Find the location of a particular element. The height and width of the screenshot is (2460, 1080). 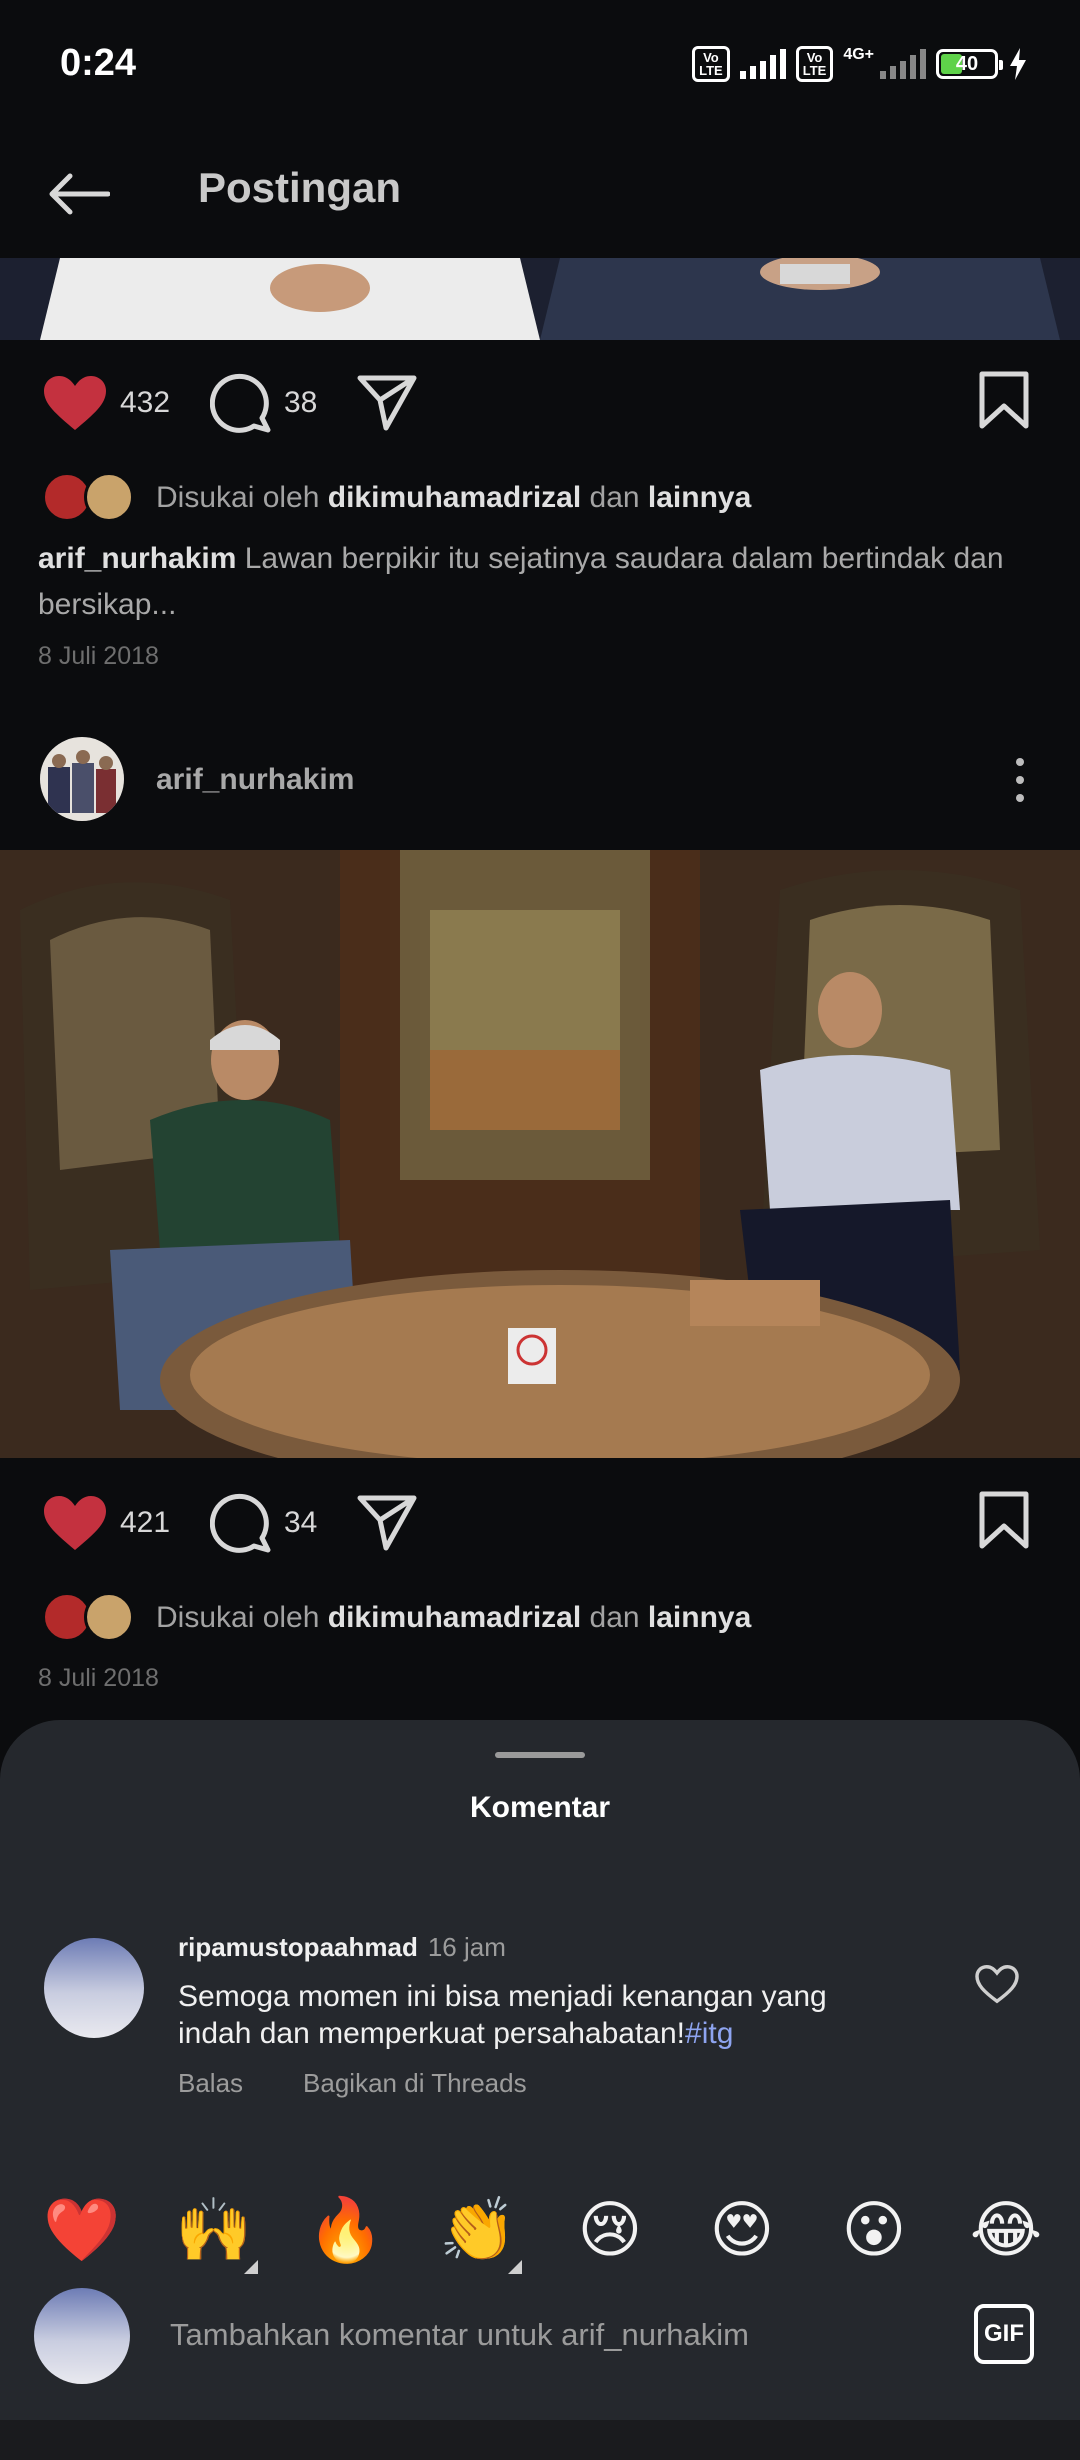

like-count: 421 is located at coordinates (145, 1523).